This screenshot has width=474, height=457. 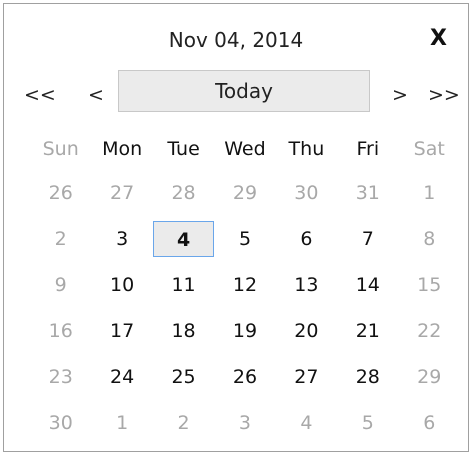 What do you see at coordinates (367, 285) in the screenshot?
I see `day-cell: 14` at bounding box center [367, 285].